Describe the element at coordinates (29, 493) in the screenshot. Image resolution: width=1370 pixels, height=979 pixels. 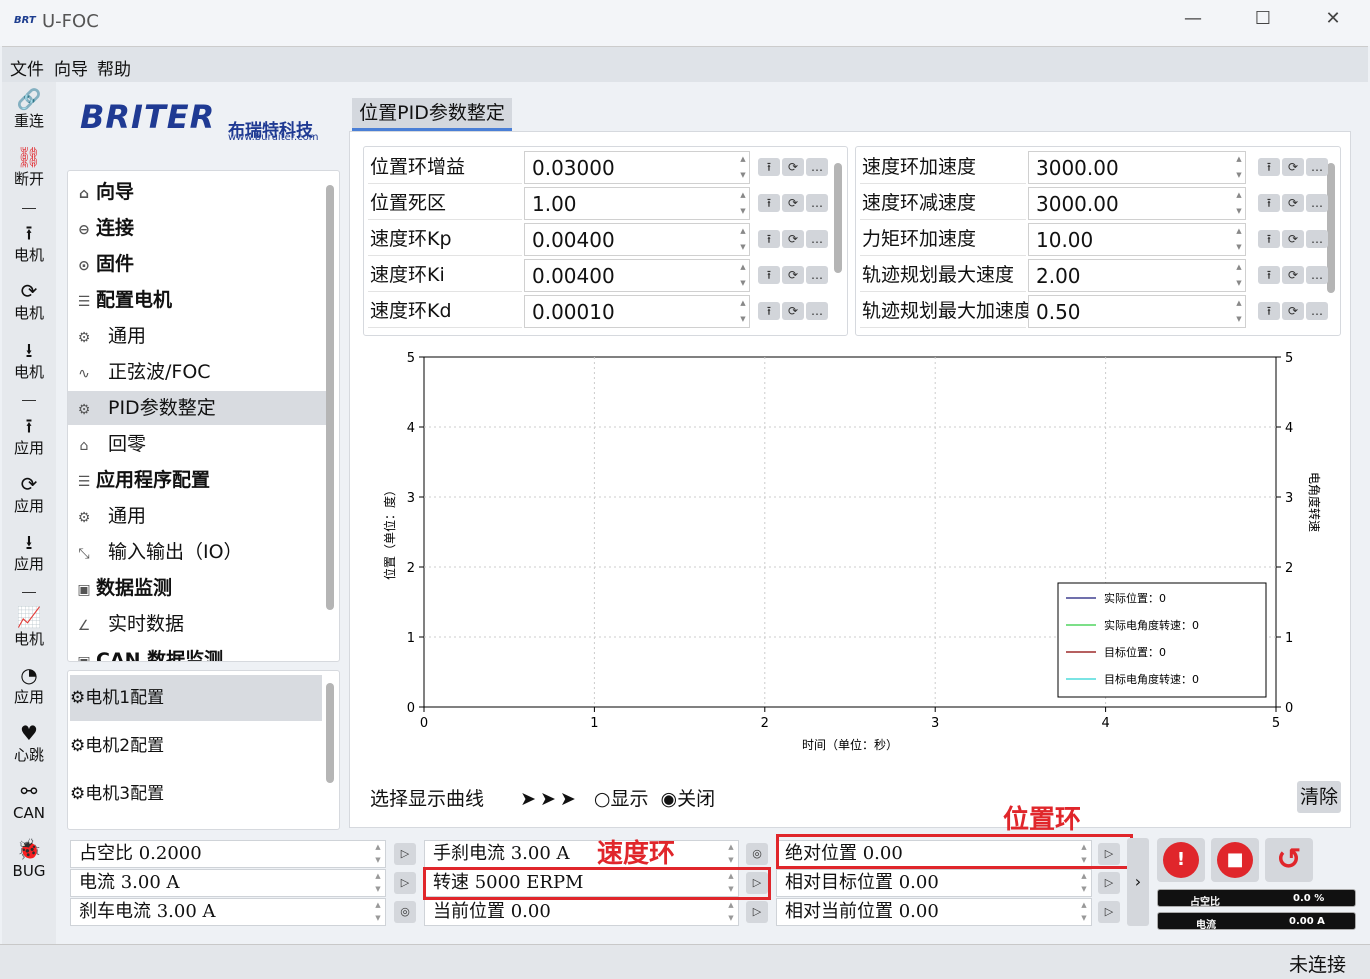
I see `toolbar-refresh-6: ⟳ 应用` at that location.